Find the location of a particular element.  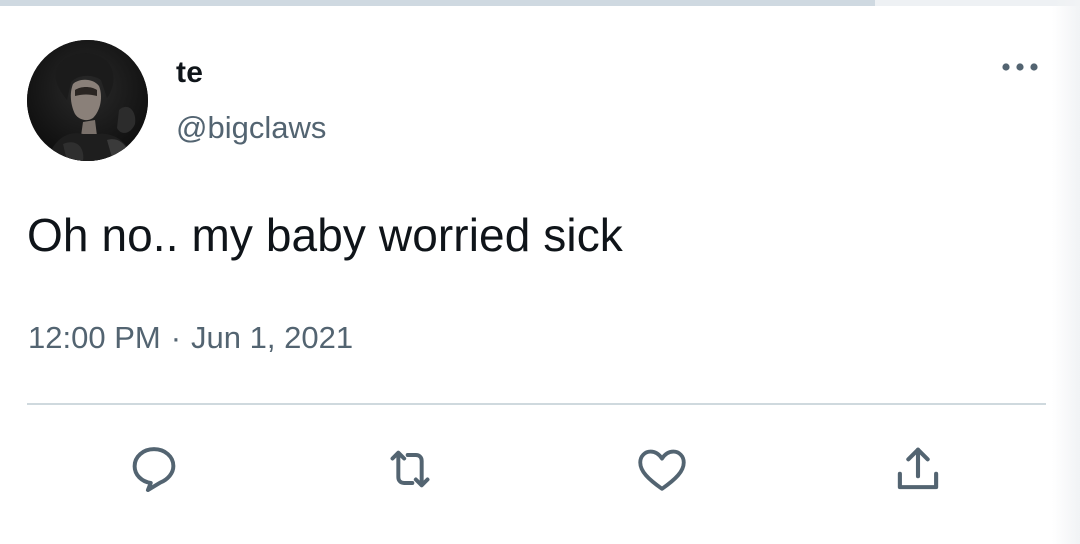

display-name: te is located at coordinates (189, 73).